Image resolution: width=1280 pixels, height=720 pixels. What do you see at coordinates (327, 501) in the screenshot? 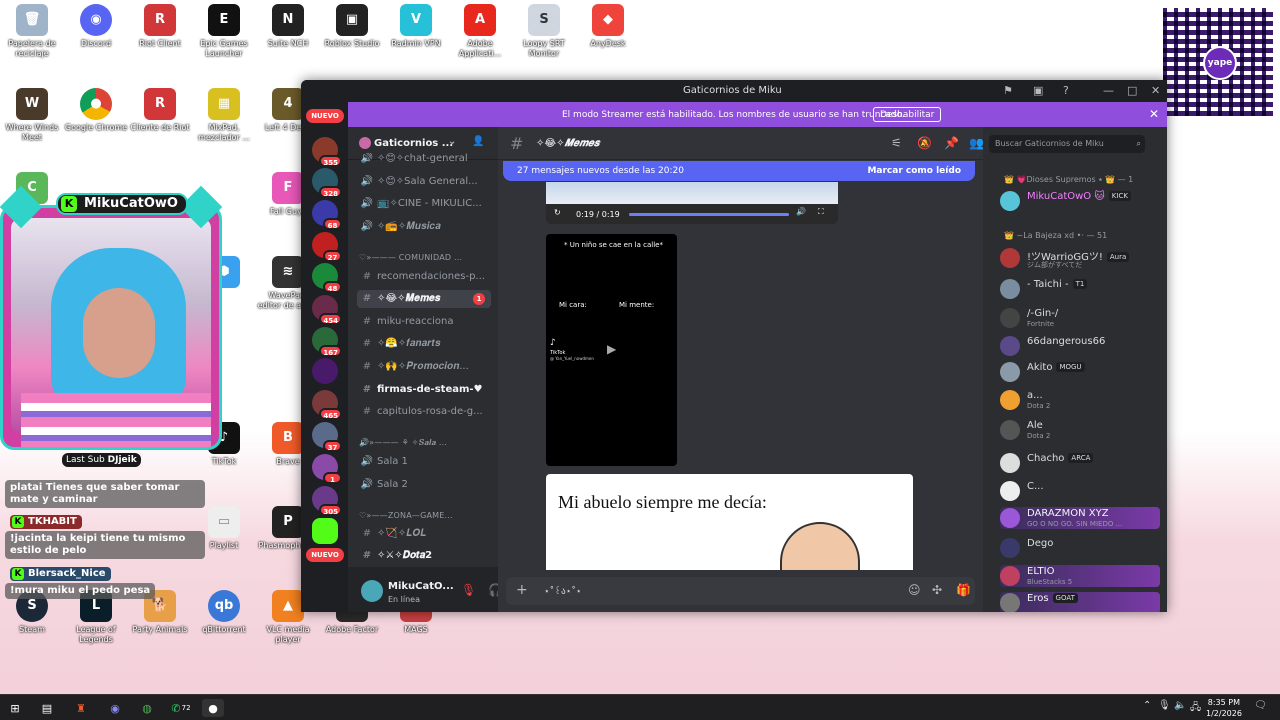
I see `server-icon: 305` at bounding box center [327, 501].